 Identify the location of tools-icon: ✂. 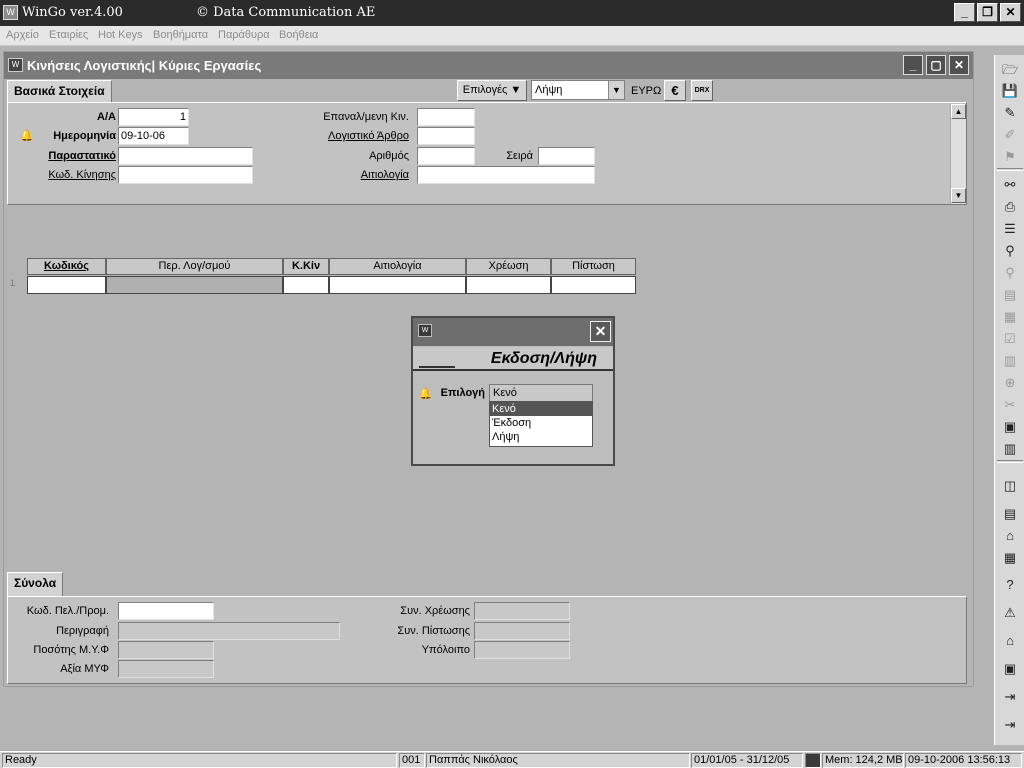
(1010, 404).